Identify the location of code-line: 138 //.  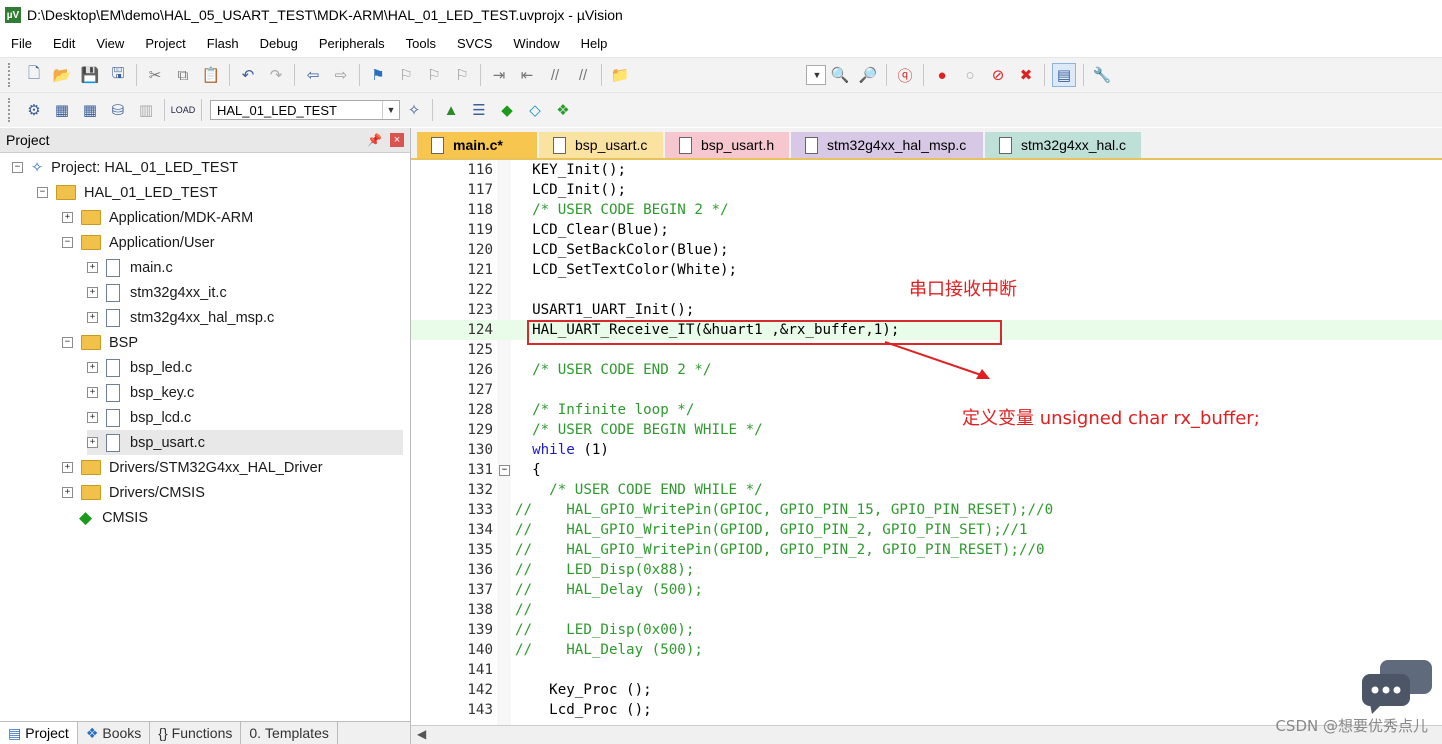
(926, 610).